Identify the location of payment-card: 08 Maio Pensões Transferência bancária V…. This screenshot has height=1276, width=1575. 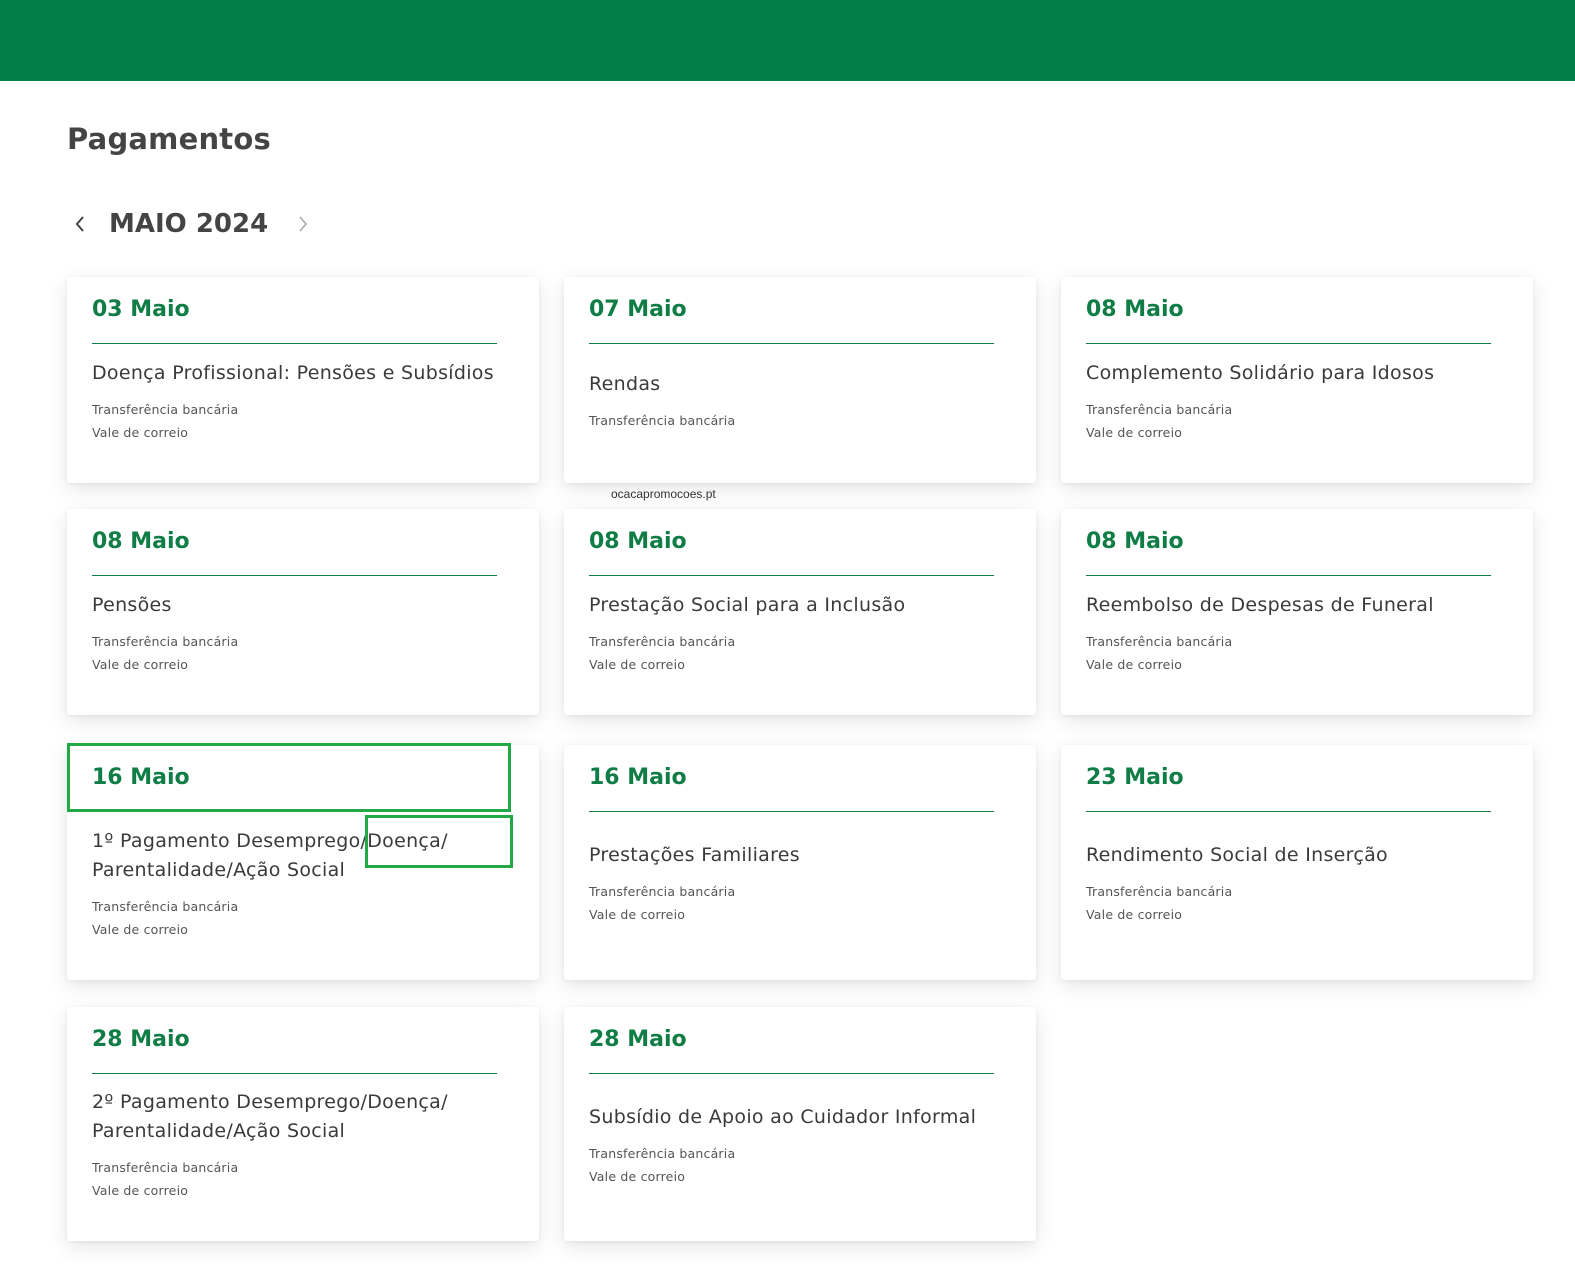
(303, 612).